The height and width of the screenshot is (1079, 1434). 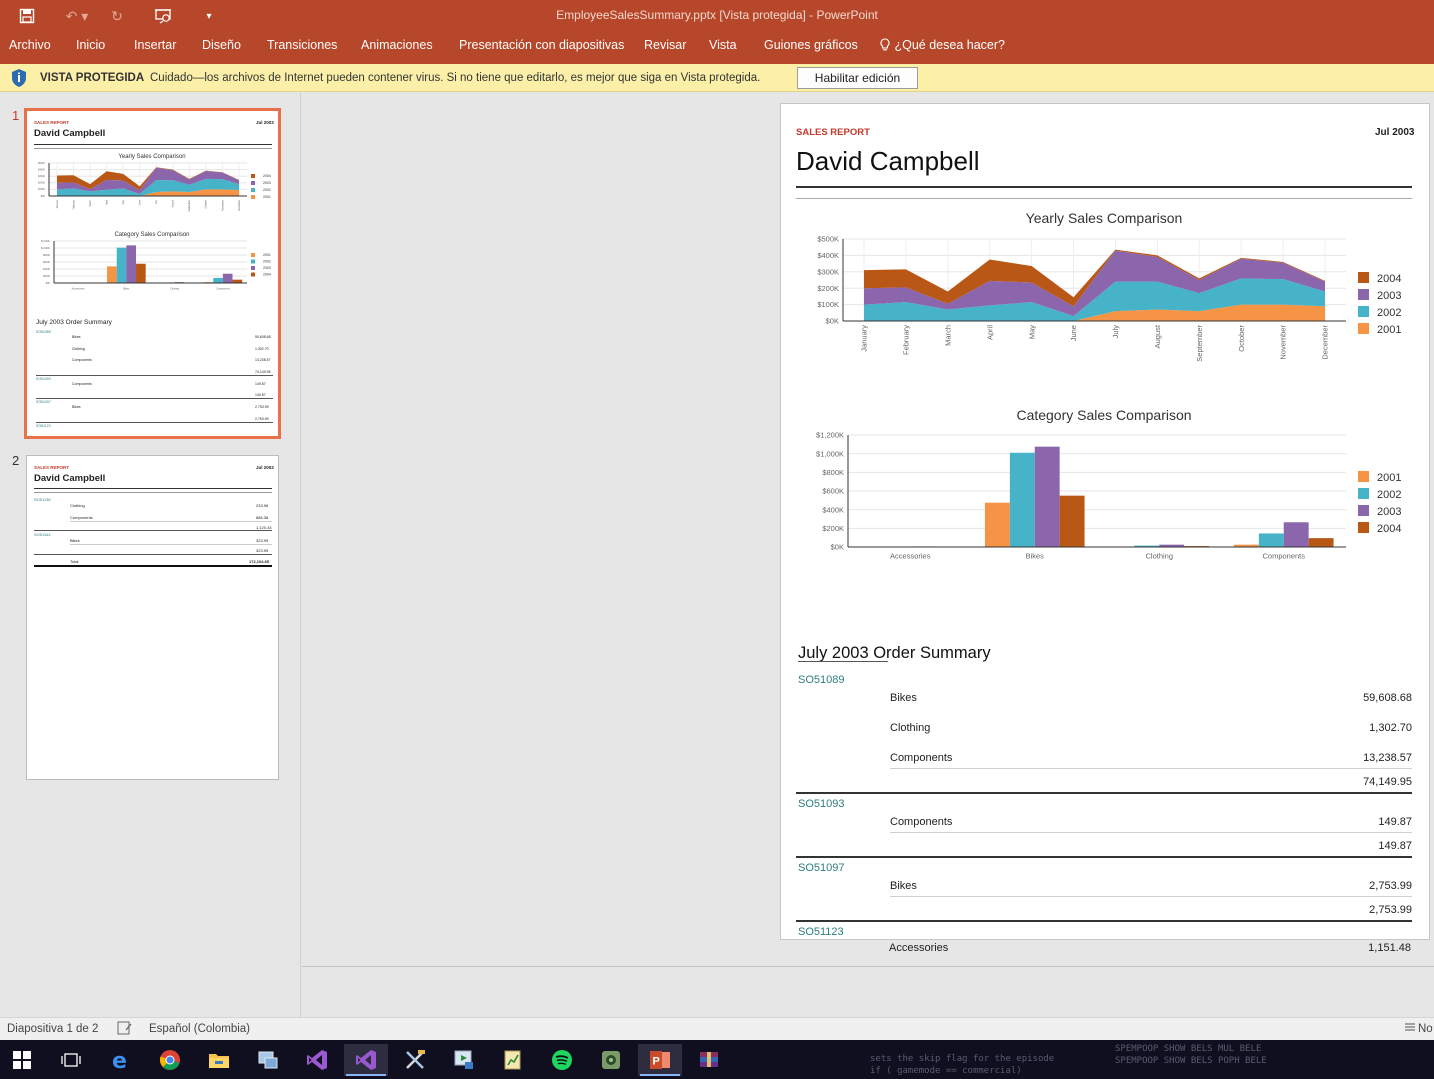 I want to click on order-line-amount: 2,753.99, so click(x=1390, y=886).